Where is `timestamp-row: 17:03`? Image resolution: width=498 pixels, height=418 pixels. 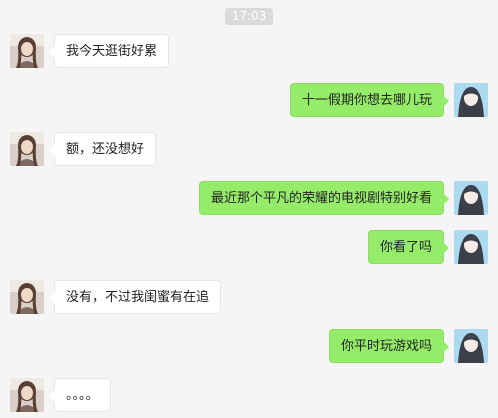
timestamp-row: 17:03 is located at coordinates (249, 15).